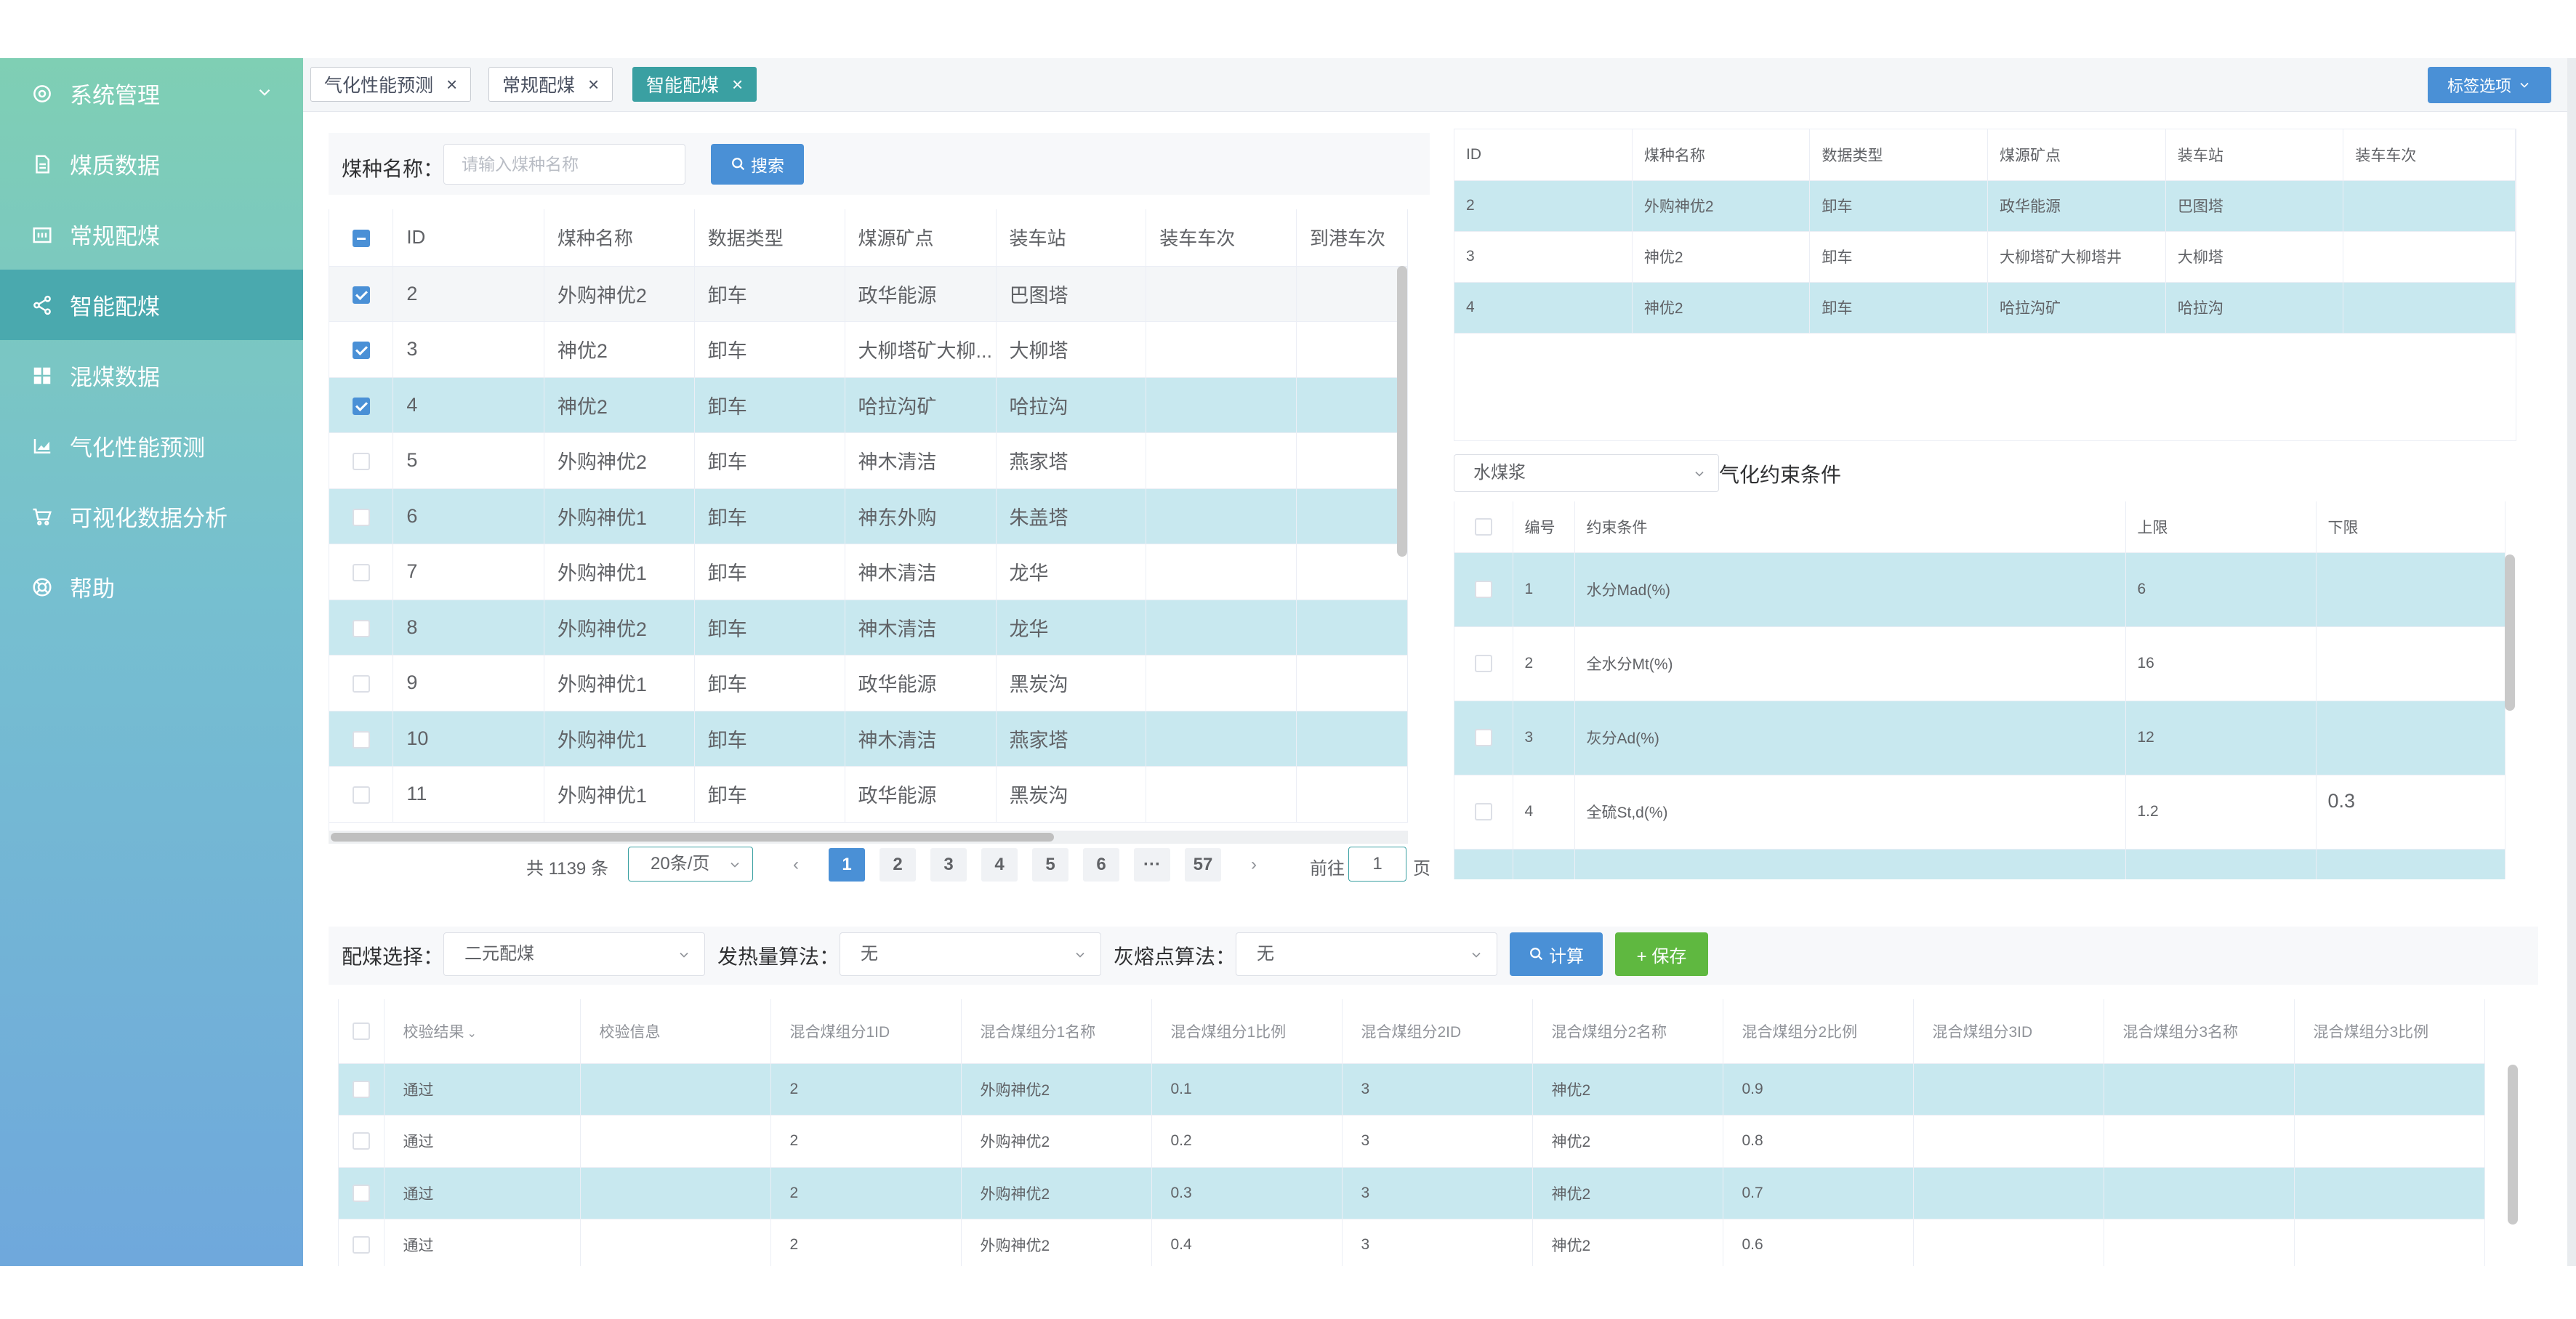 This screenshot has height=1319, width=2576. Describe the element at coordinates (151, 234) in the screenshot. I see `sidebar-item-regular-blend: 常规配煤` at that location.